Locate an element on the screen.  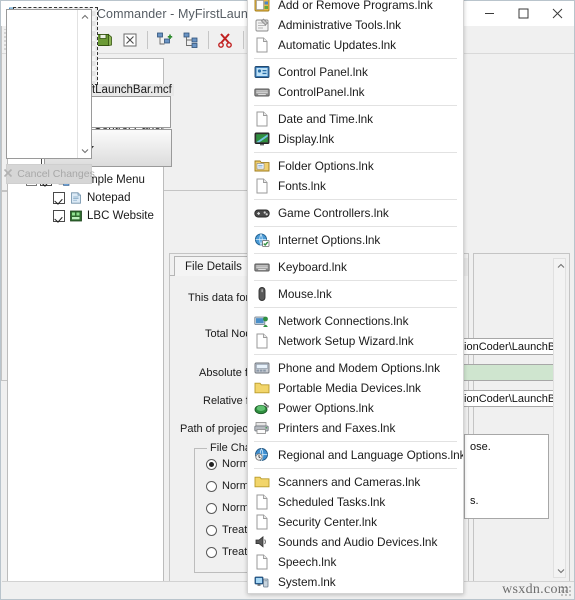
menu-item: Network Setup Wizard.lnk is located at coordinates (355, 341).